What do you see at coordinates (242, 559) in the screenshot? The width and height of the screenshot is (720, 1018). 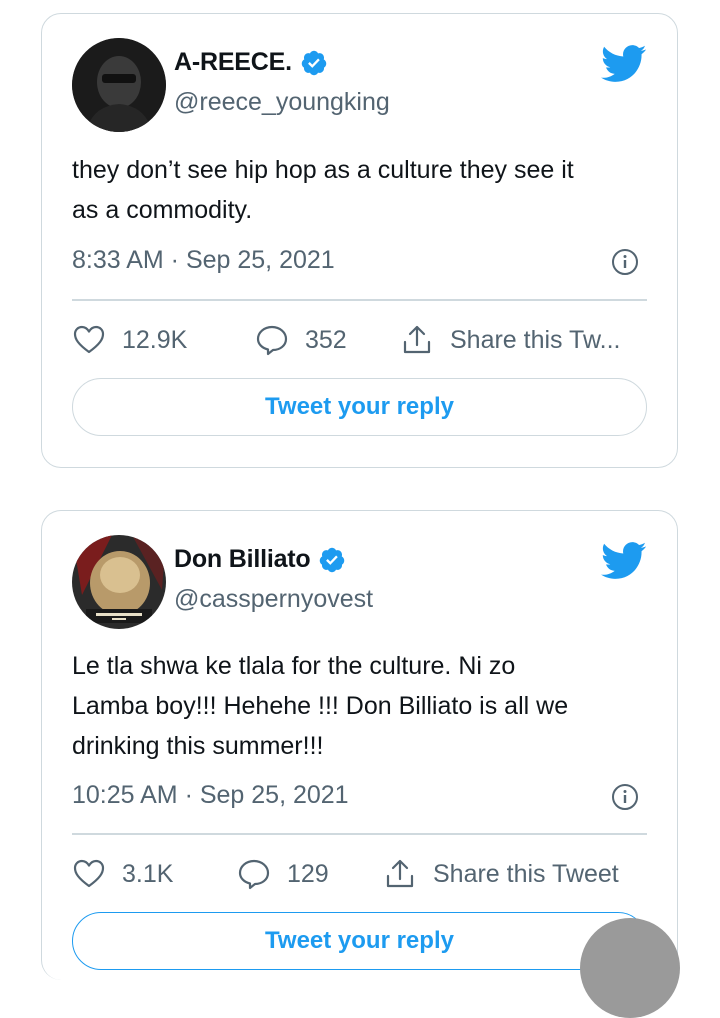 I see `display-name: Don Billiato` at bounding box center [242, 559].